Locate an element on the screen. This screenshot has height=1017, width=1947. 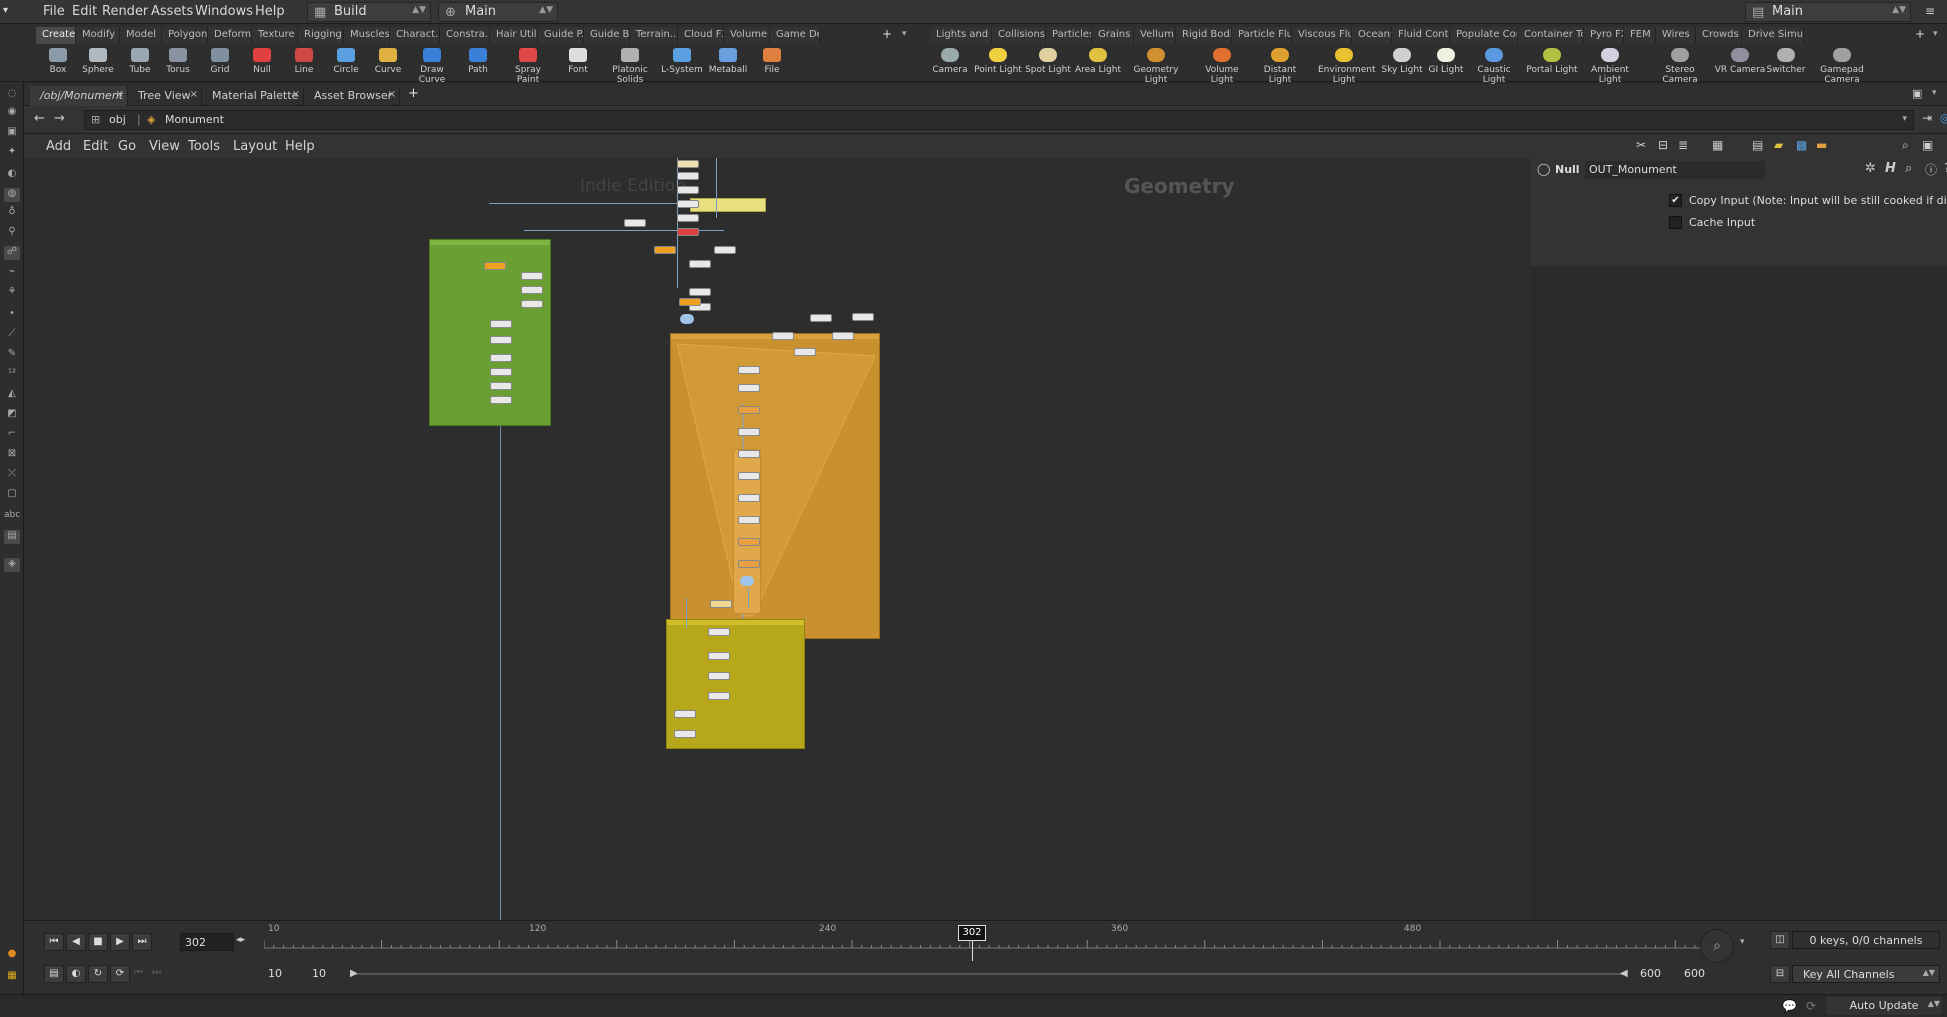
select-tool-icon: ◌ is located at coordinates (12, 95).